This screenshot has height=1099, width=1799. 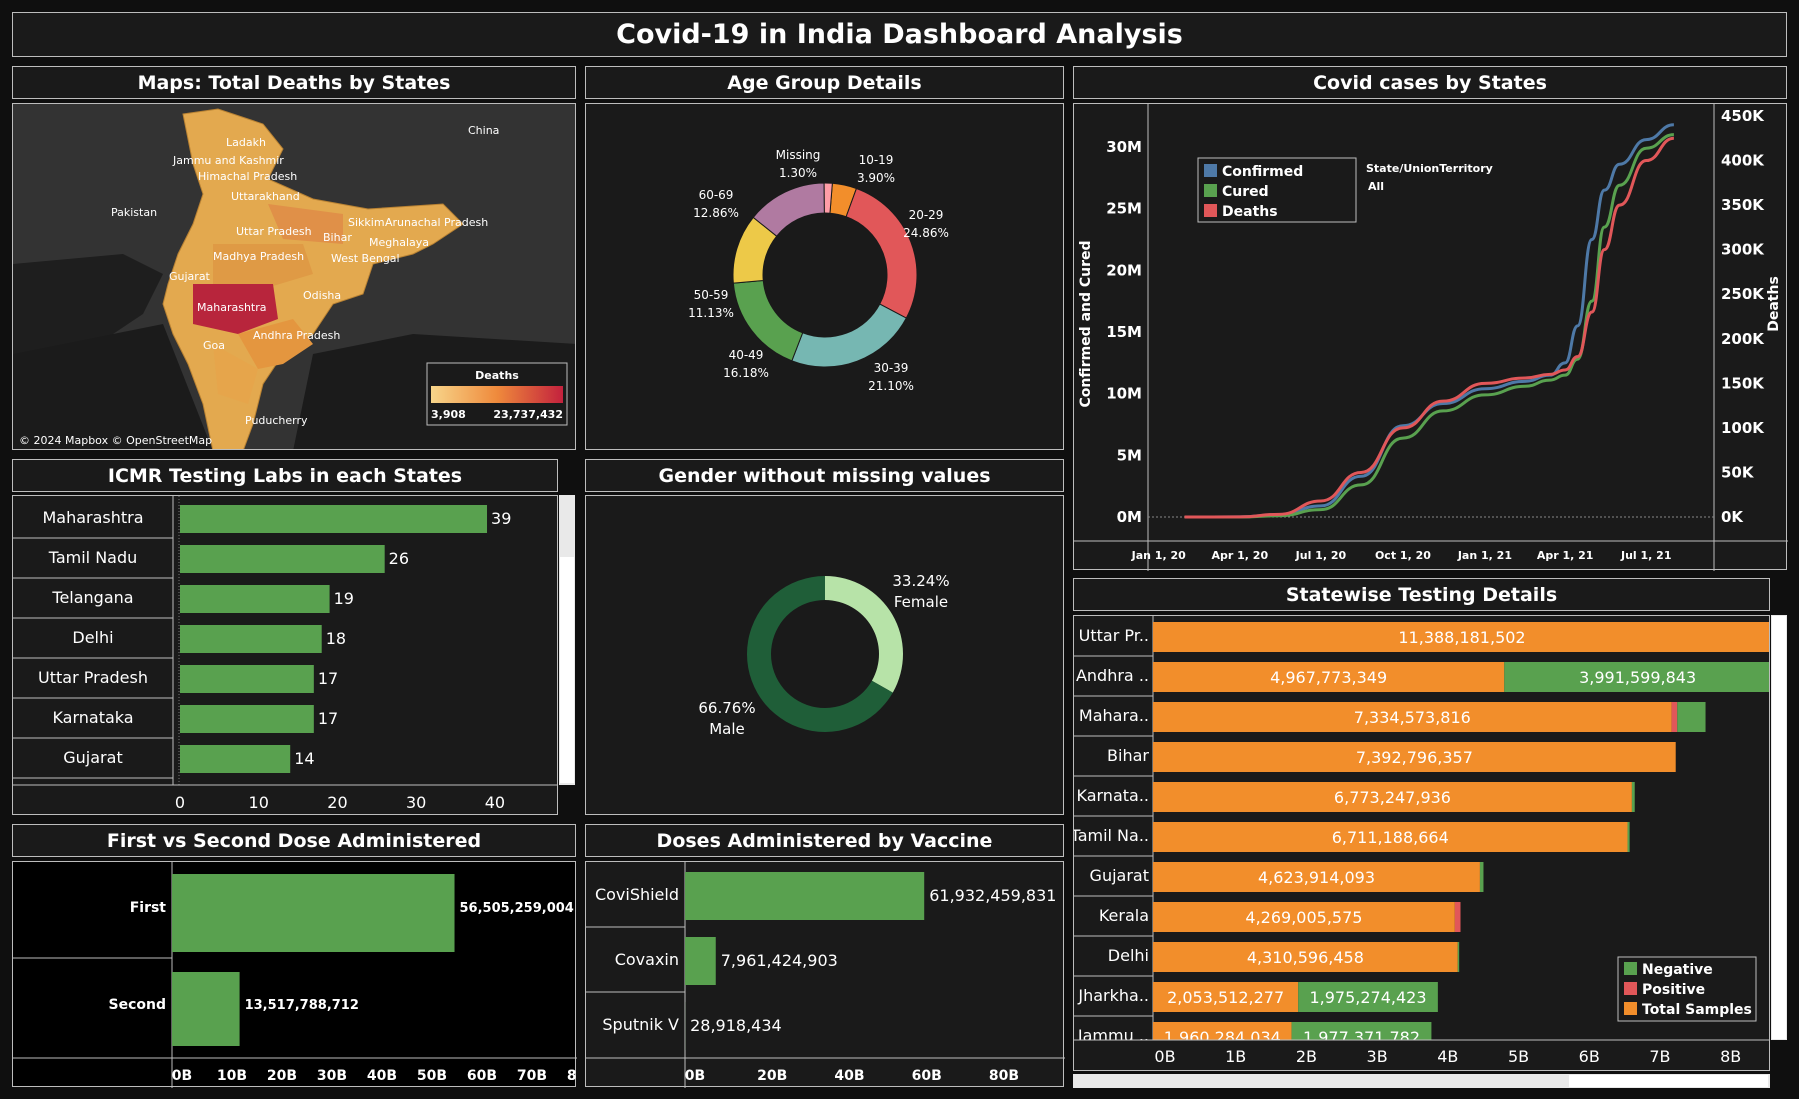 I want to click on right-tick-label: 150K, so click(x=1743, y=383).